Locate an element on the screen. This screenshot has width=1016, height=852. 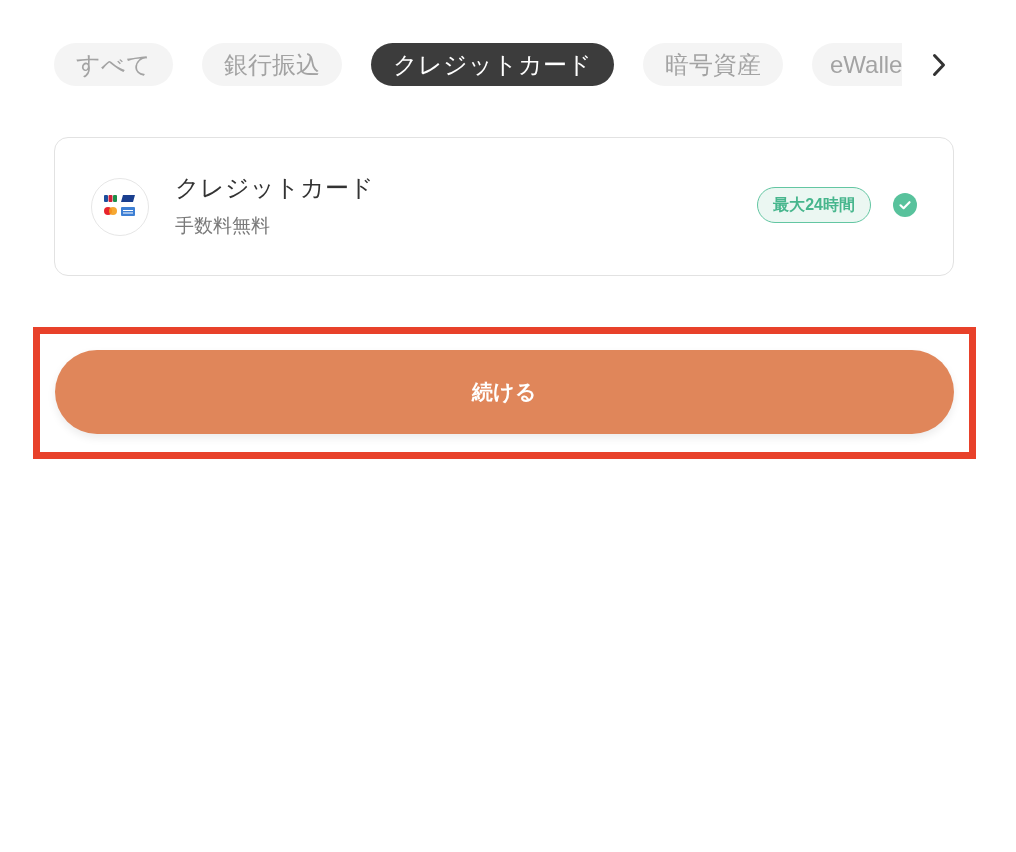
continue-button: 続ける is located at coordinates (504, 392).